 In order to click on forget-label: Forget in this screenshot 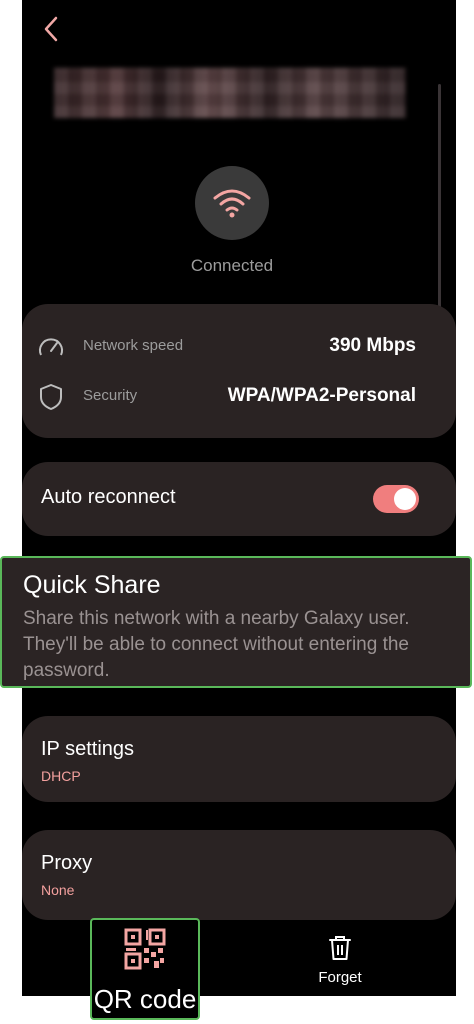, I will do `click(340, 977)`.